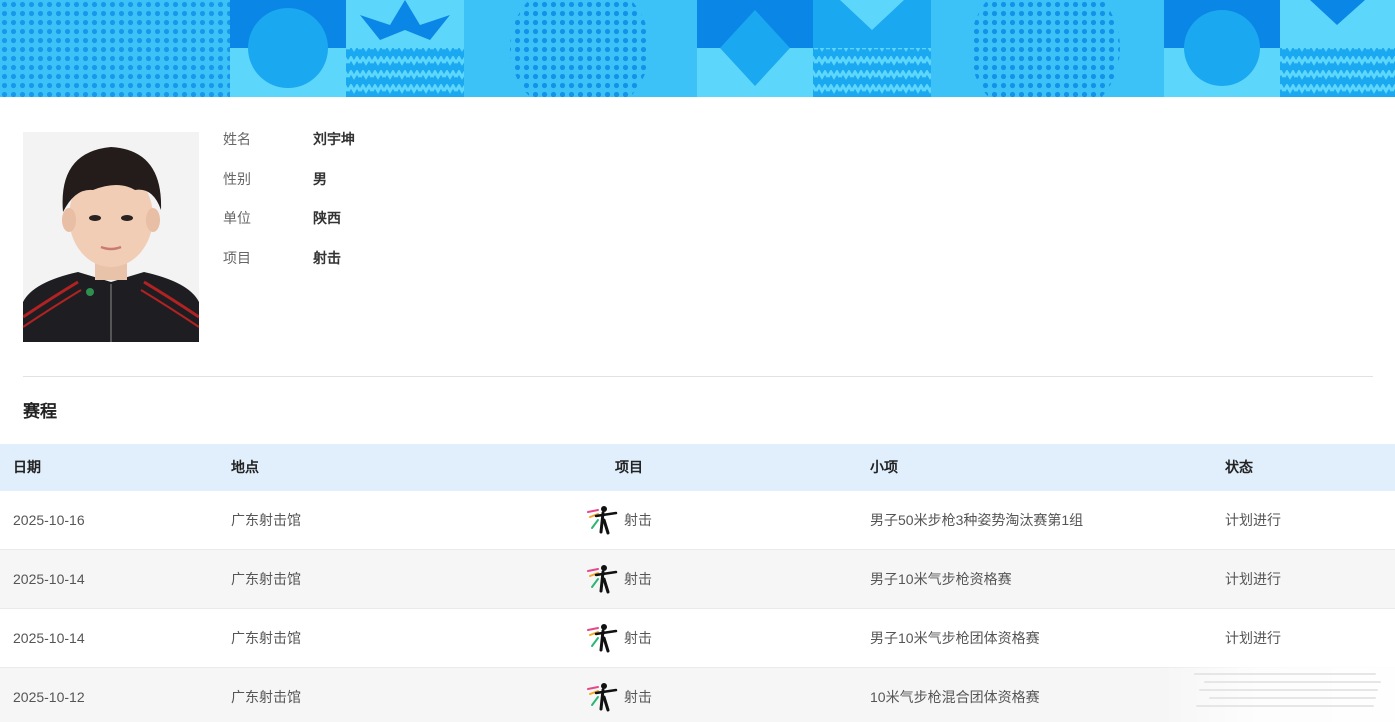  What do you see at coordinates (320, 179) in the screenshot?
I see `info-value-gender: 男` at bounding box center [320, 179].